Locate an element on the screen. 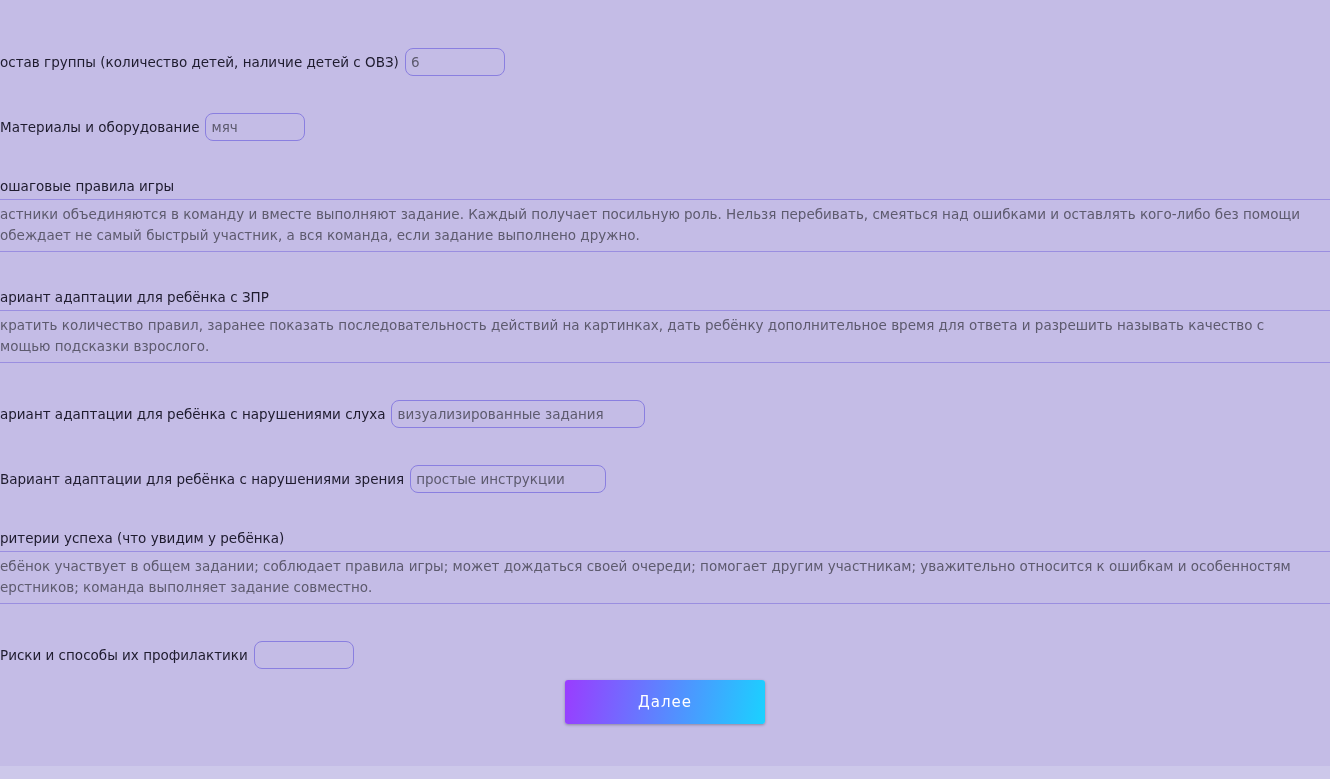 The height and width of the screenshot is (779, 1330). input-field: визуализированные задания is located at coordinates (518, 414).